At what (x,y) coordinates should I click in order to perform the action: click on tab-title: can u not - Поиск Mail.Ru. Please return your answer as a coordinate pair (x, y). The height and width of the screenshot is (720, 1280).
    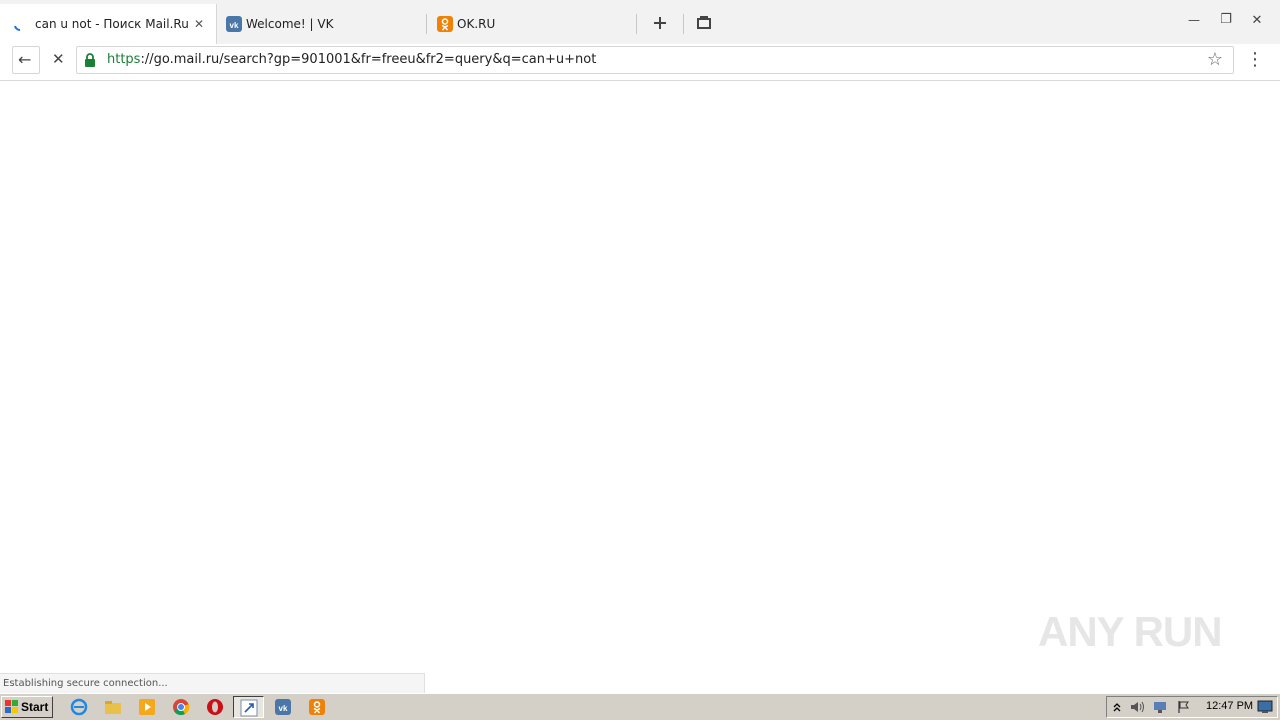
    Looking at the image, I should click on (112, 24).